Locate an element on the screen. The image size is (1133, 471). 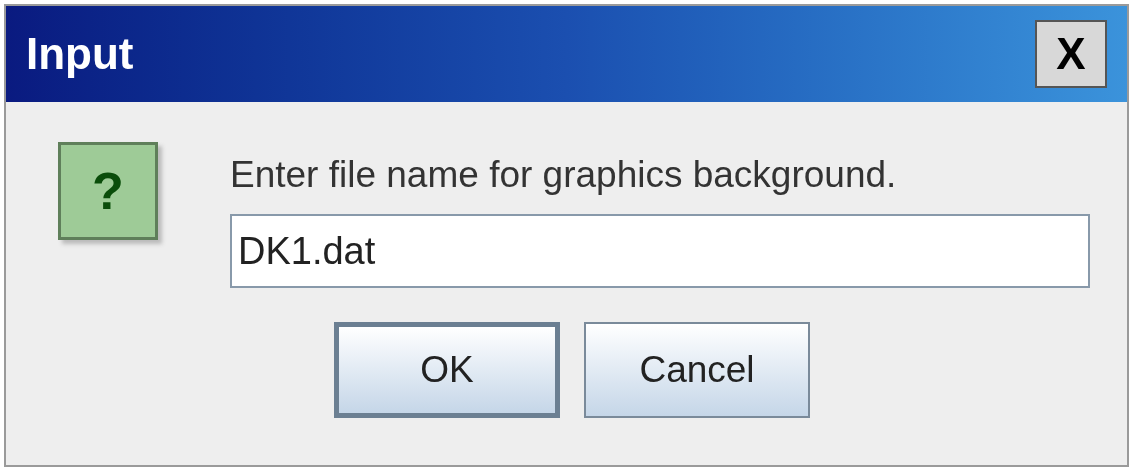
dialog-button: Cancel is located at coordinates (697, 370).